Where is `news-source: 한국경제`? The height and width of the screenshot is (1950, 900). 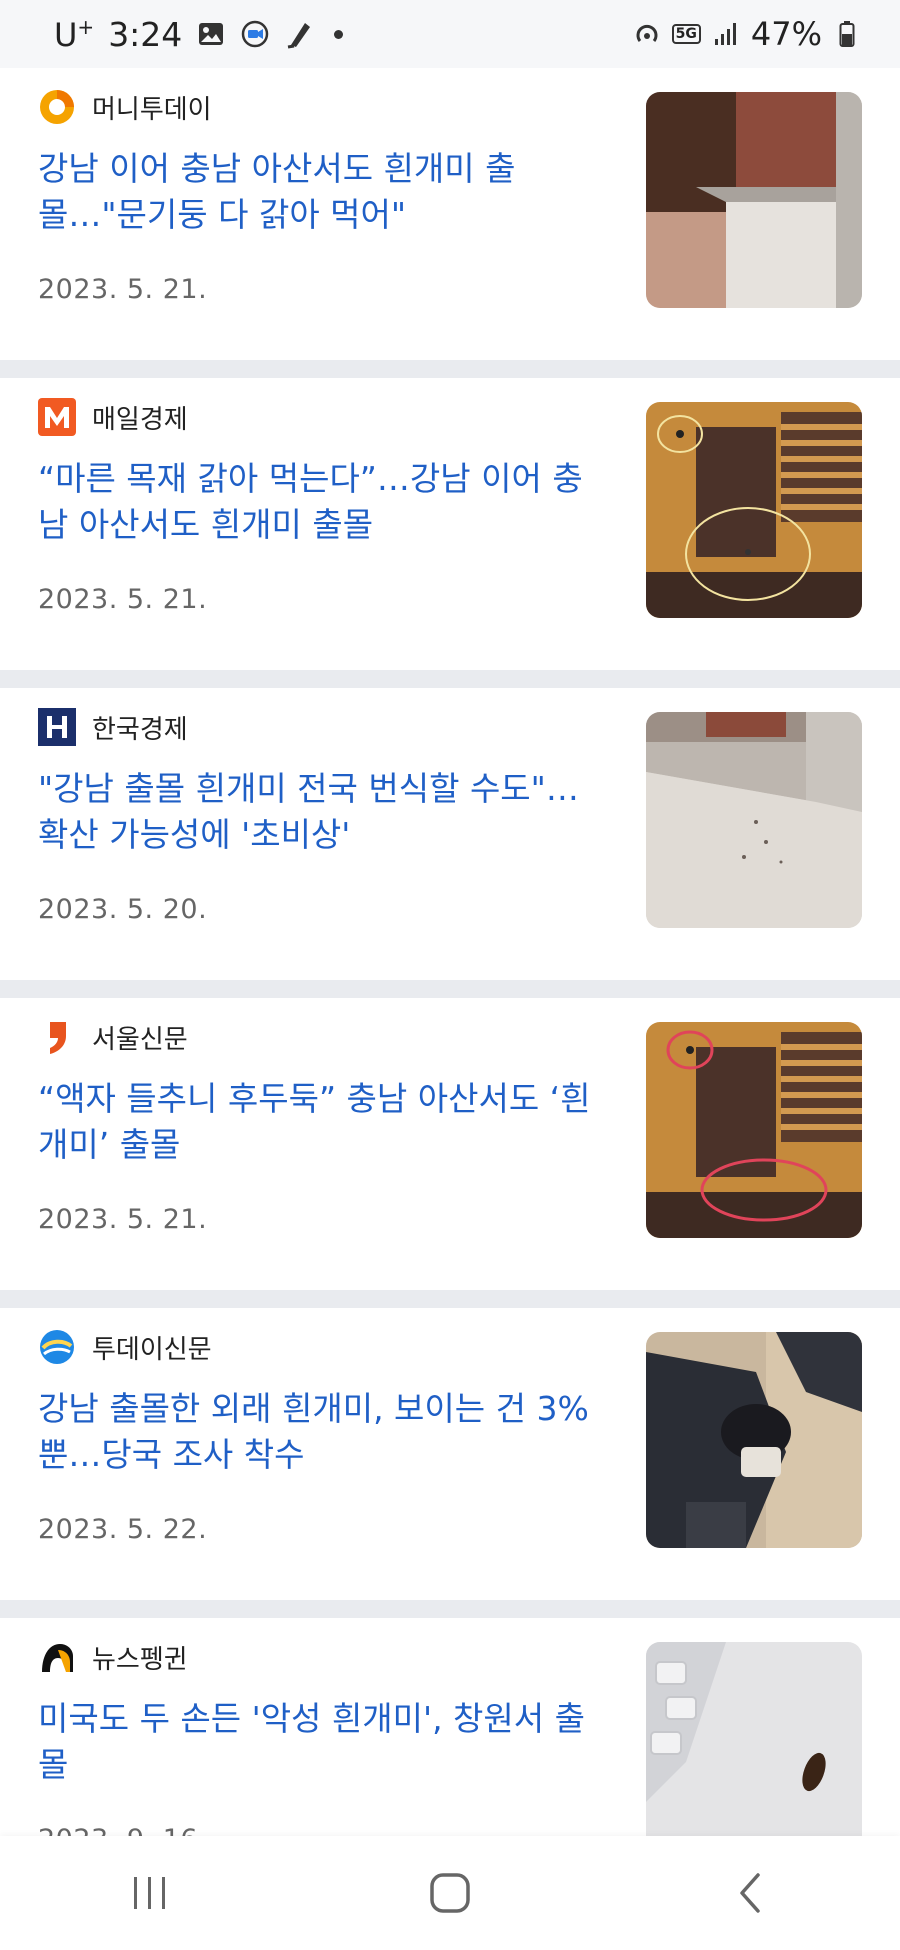
news-source: 한국경제 is located at coordinates (113, 727).